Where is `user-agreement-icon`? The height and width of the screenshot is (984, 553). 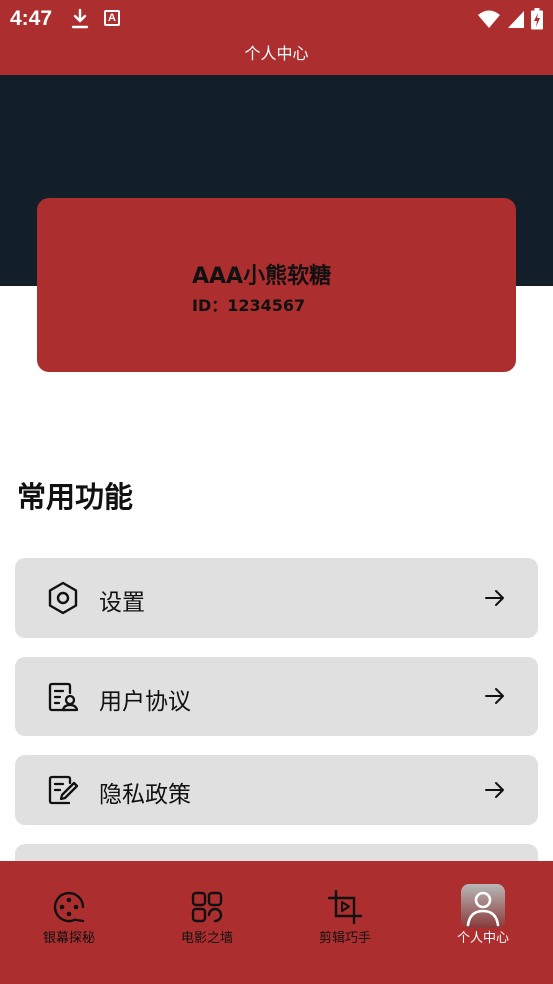 user-agreement-icon is located at coordinates (63, 699).